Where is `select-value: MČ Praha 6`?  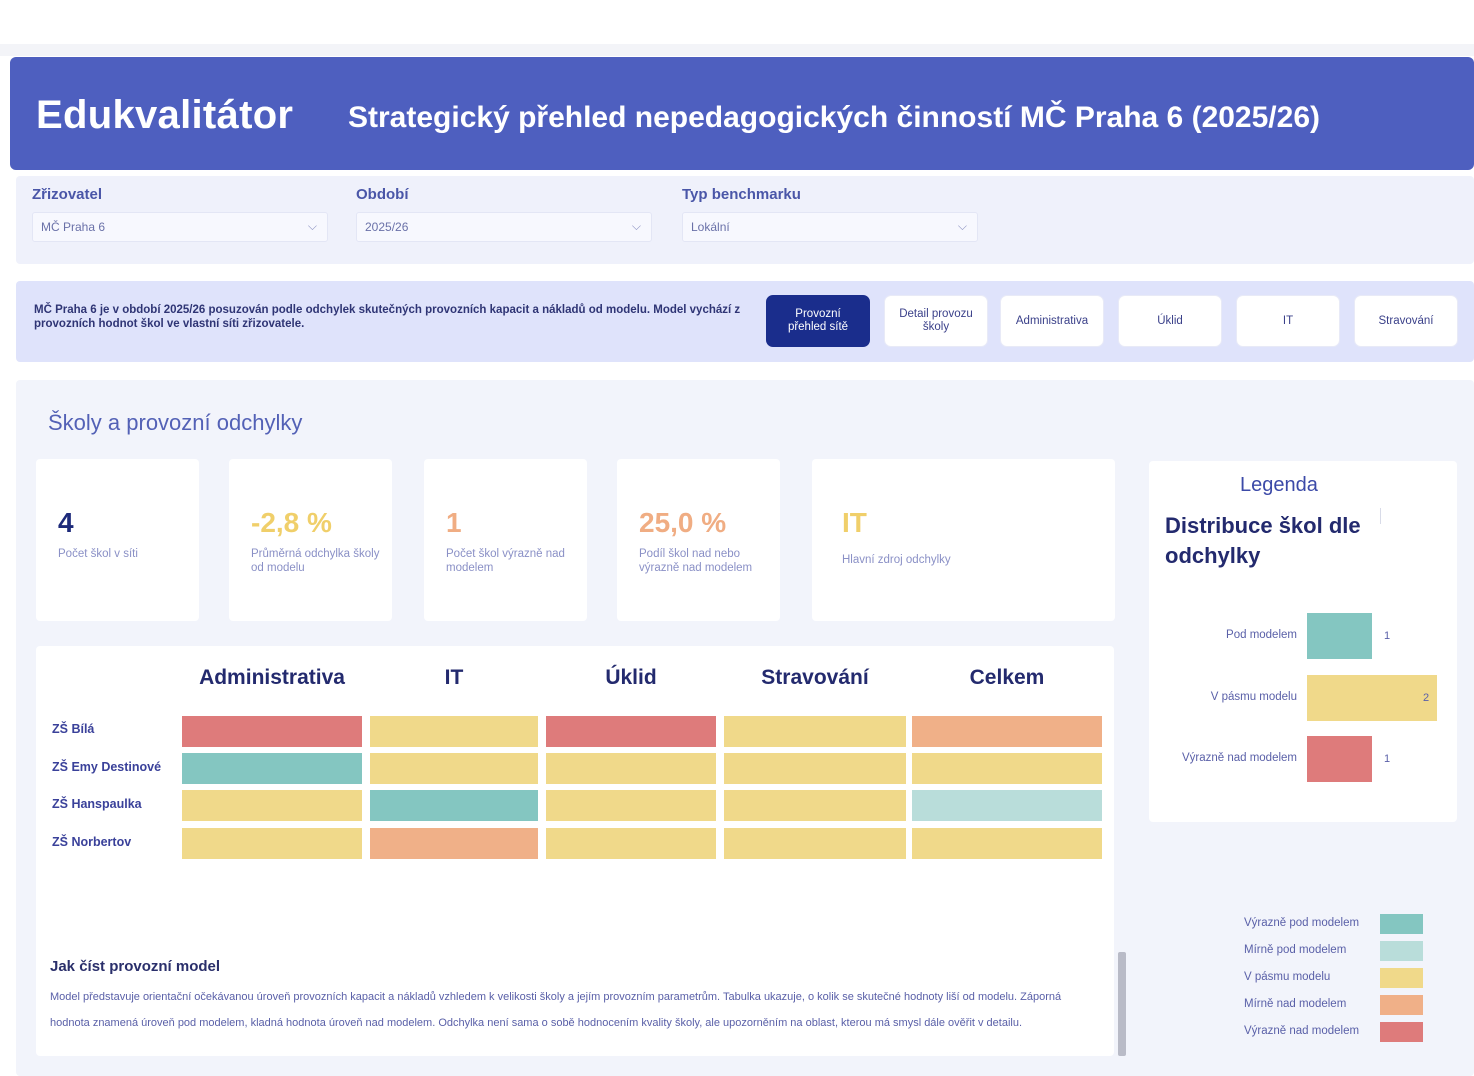
select-value: MČ Praha 6 is located at coordinates (73, 227).